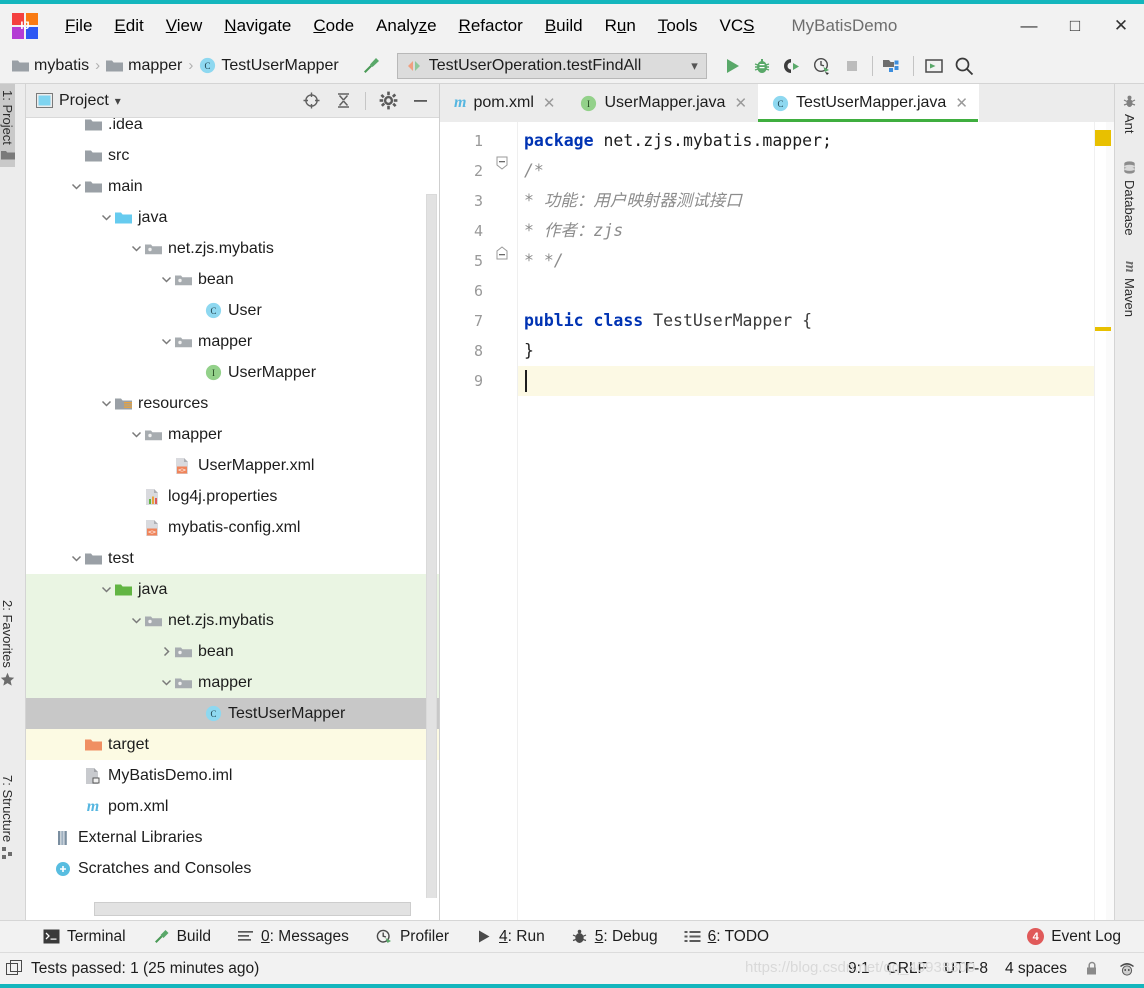  Describe the element at coordinates (964, 66) in the screenshot. I see `search-everywhere-button` at that location.